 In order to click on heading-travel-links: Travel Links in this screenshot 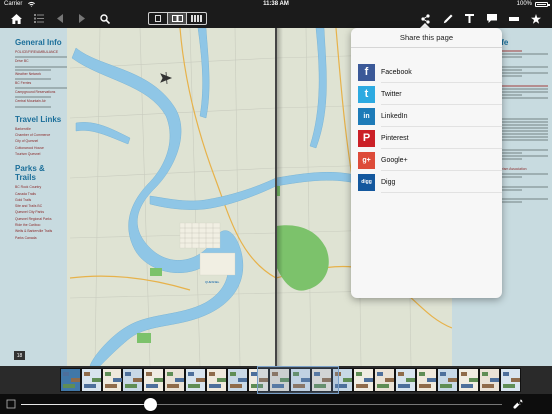, I will do `click(38, 119)`.